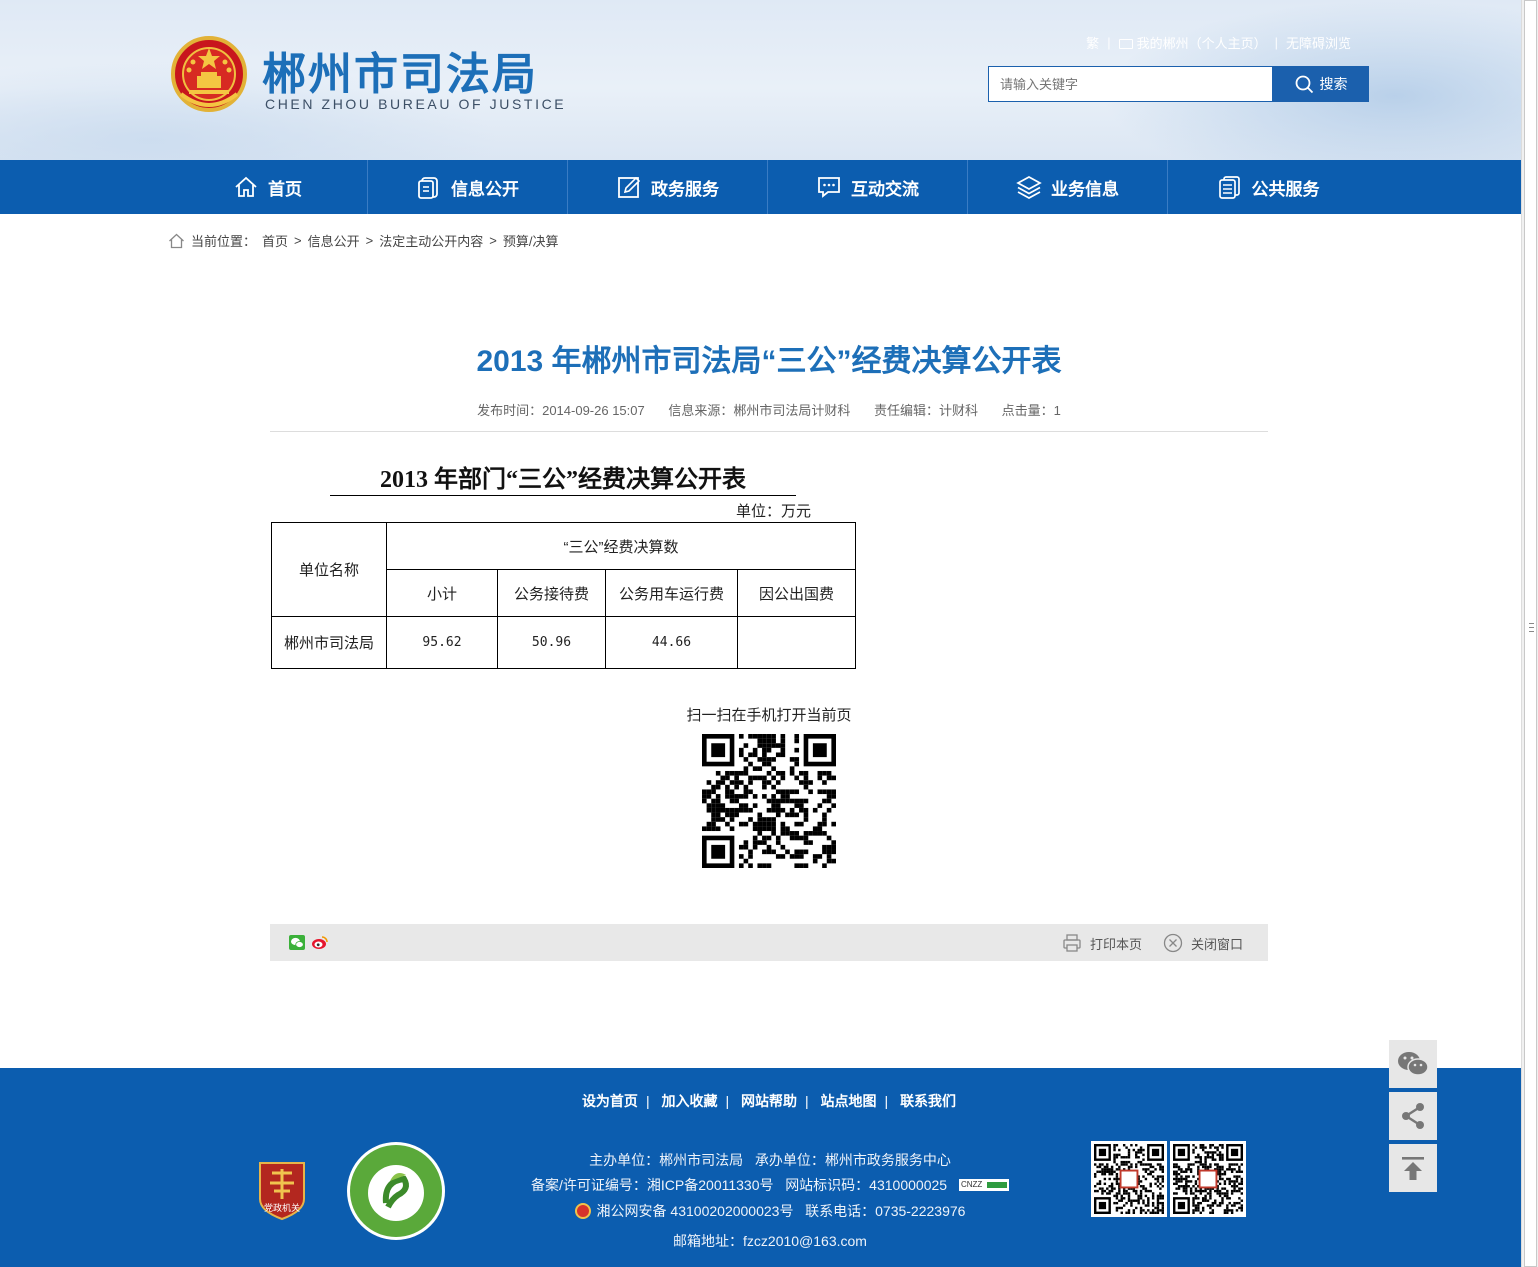 The image size is (1538, 1267). What do you see at coordinates (852, 1160) in the screenshot?
I see `undertaker-unit: 承办单位：郴州市政务服务中心` at bounding box center [852, 1160].